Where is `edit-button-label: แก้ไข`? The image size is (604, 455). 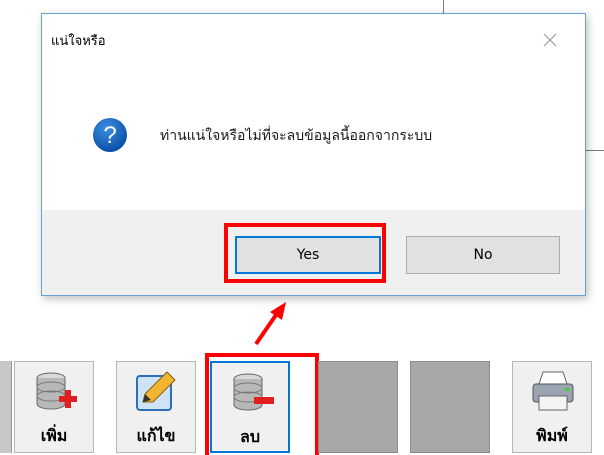
edit-button-label: แก้ไข is located at coordinates (156, 435).